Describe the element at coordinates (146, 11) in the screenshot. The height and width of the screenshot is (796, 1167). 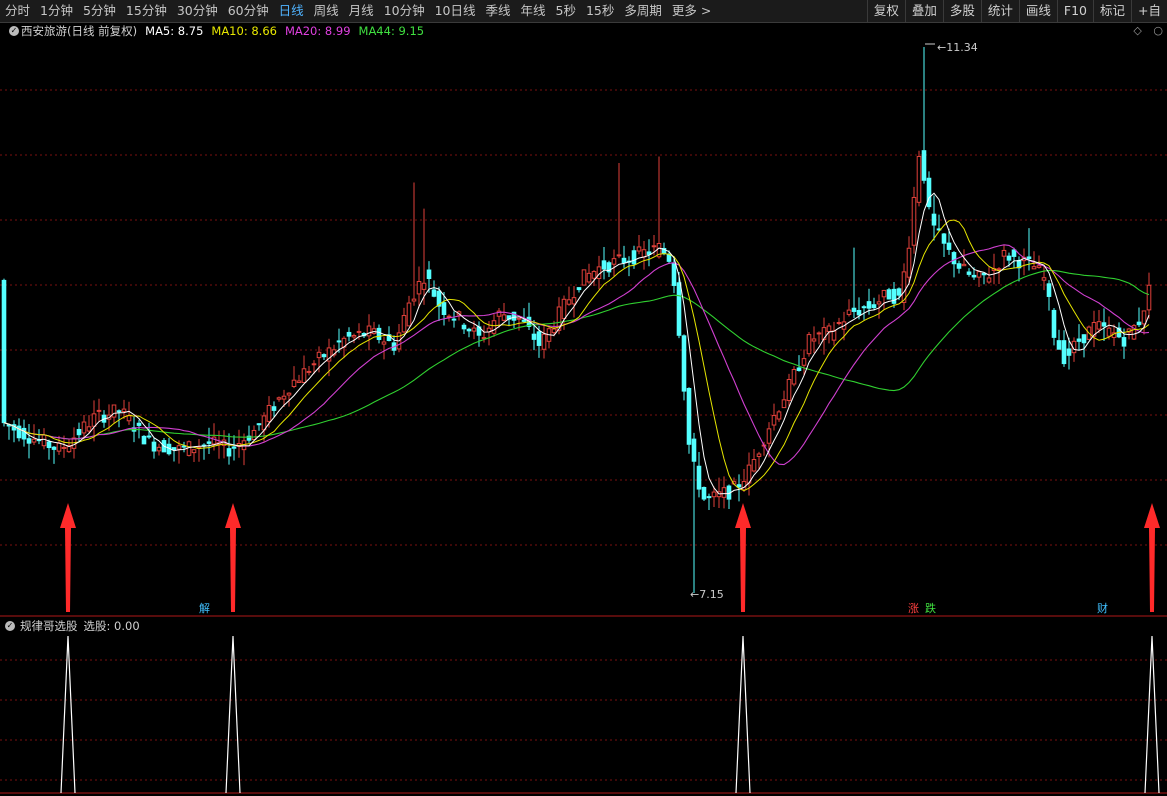
I see `timeframe-3: 15分钟` at that location.